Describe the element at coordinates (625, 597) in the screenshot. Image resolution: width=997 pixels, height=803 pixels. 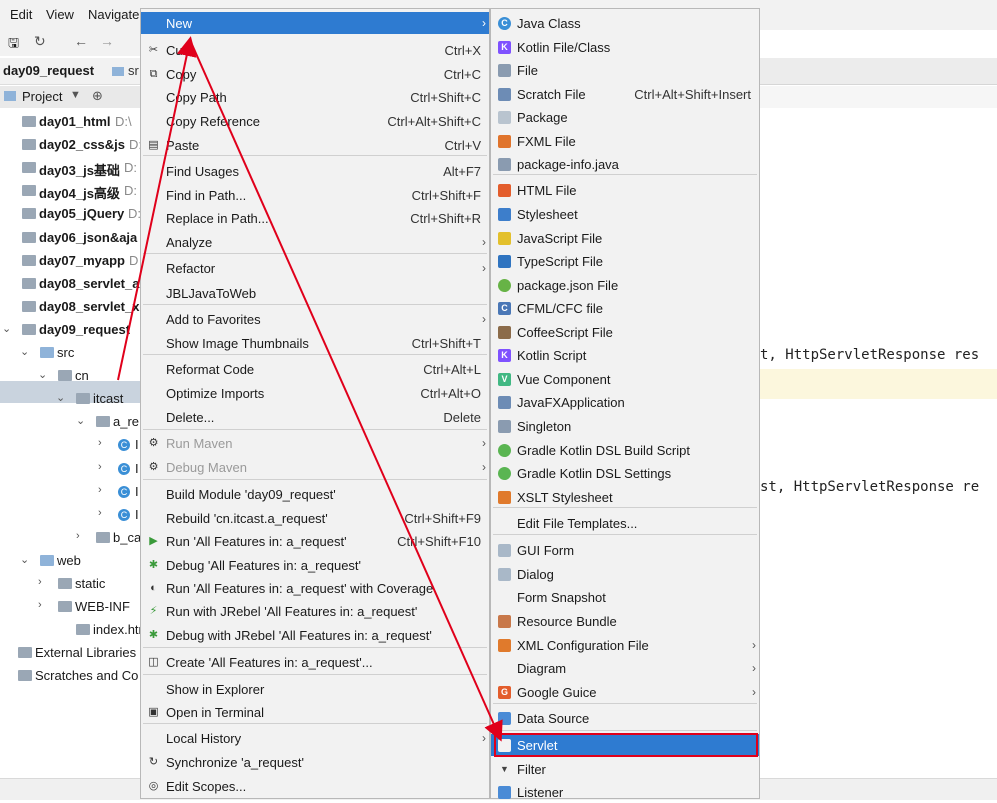
I see `submenu-item: Form Snapshot` at that location.